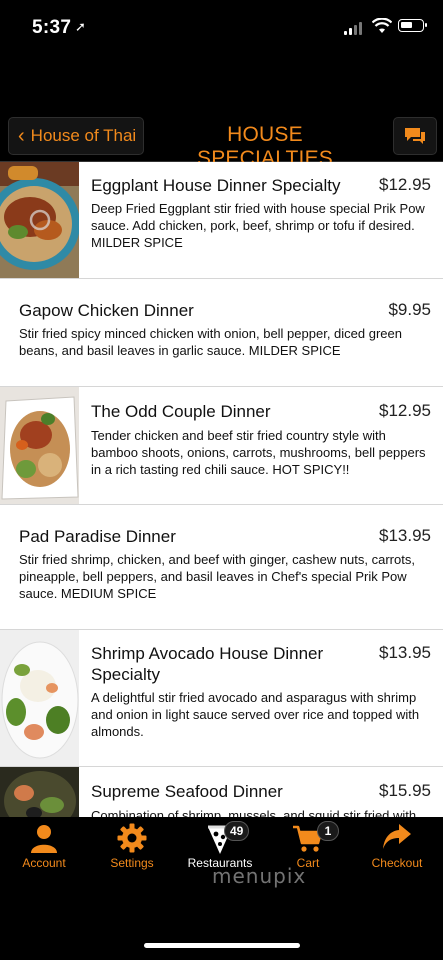 The image size is (443, 960). What do you see at coordinates (216, 185) in the screenshot?
I see `item-name: Eggplant House Dinner Specialty` at bounding box center [216, 185].